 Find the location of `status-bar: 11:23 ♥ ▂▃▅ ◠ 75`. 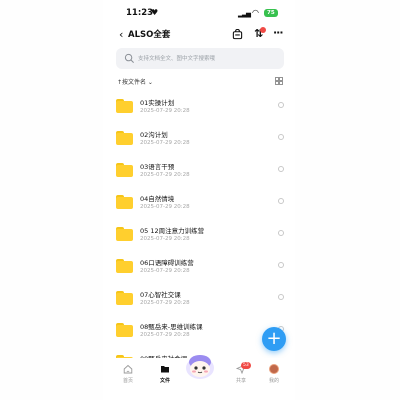

status-bar: 11:23 ♥ ▂▃▅ ◠ 75 is located at coordinates (199, 14).